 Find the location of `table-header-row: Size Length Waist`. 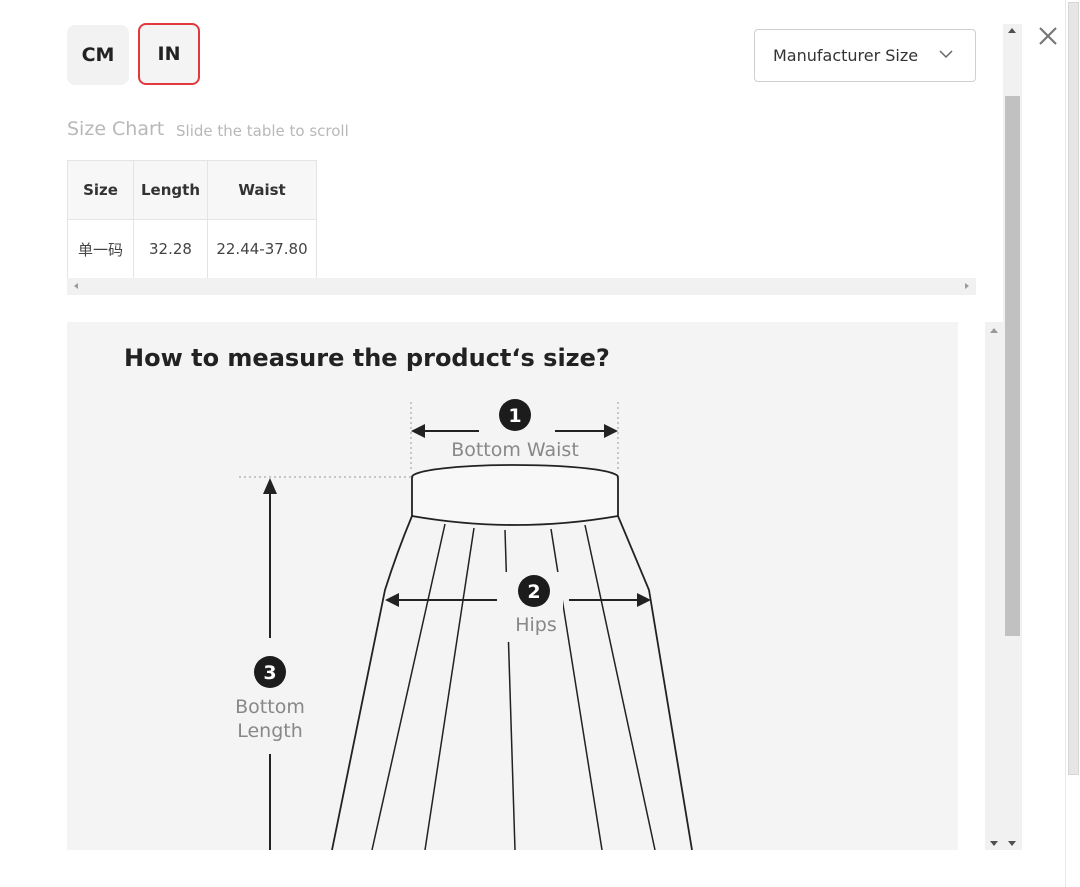

table-header-row: Size Length Waist is located at coordinates (192, 190).